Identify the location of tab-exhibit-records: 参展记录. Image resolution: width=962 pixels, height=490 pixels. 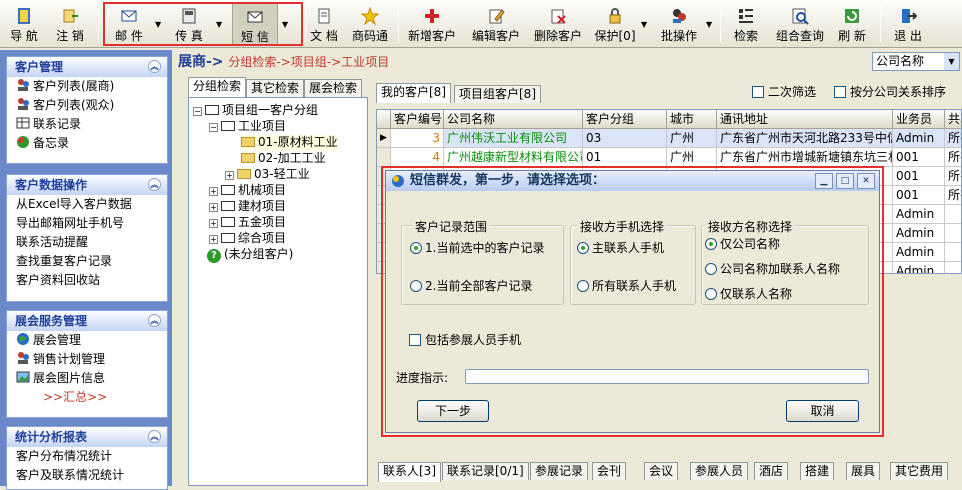
(559, 471).